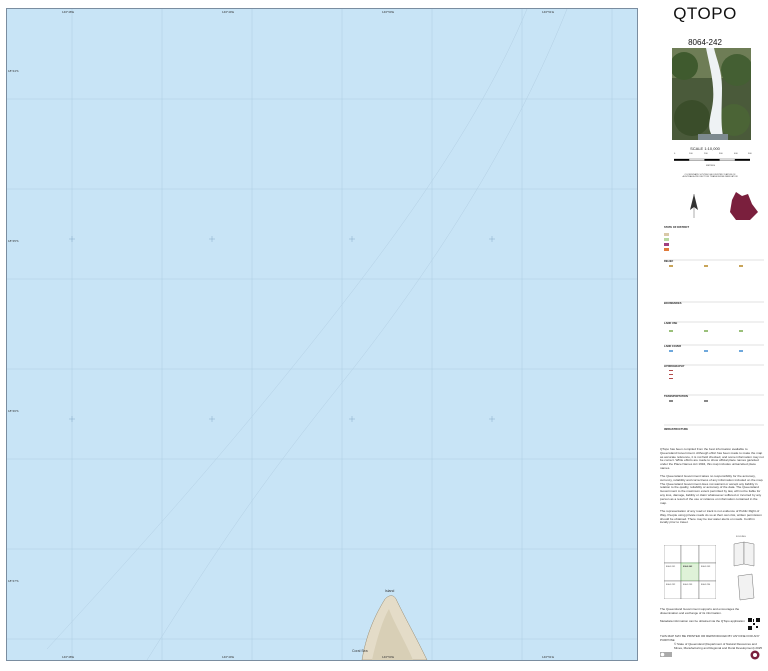  I want to click on legend-section-transportation: TRANSPORTATION, so click(676, 396).